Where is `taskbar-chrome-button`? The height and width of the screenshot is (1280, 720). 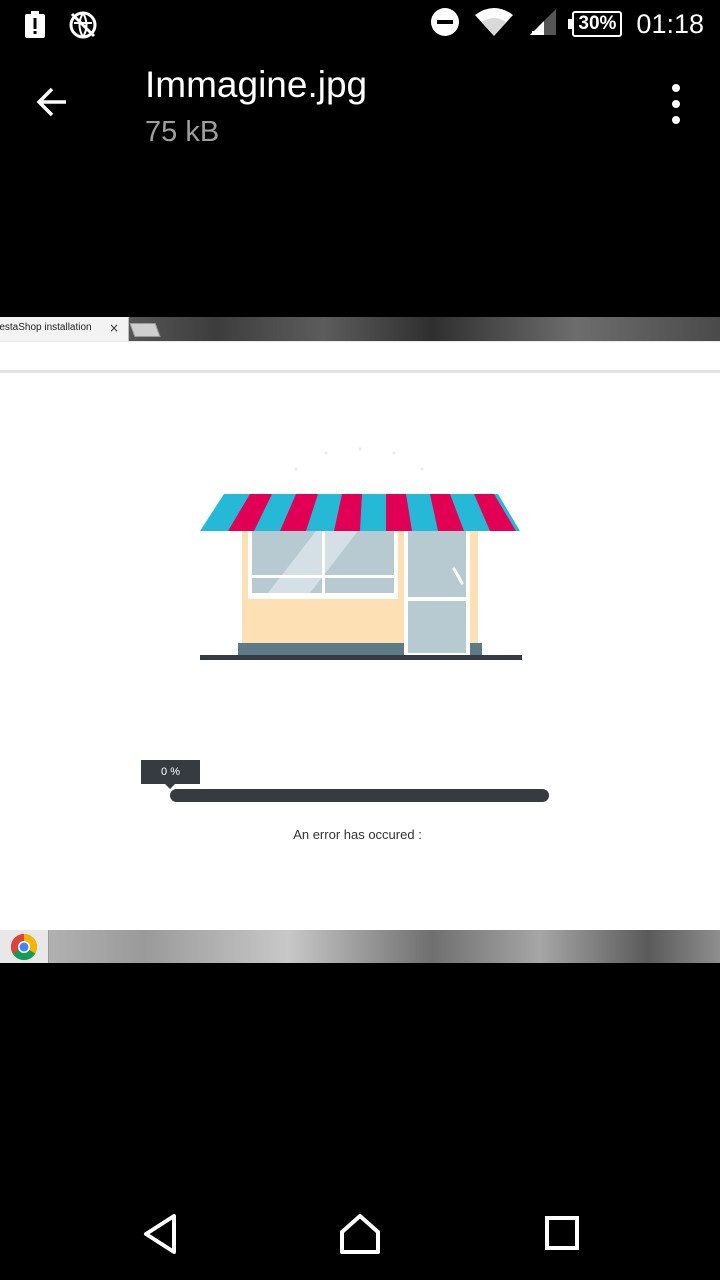
taskbar-chrome-button is located at coordinates (24, 946).